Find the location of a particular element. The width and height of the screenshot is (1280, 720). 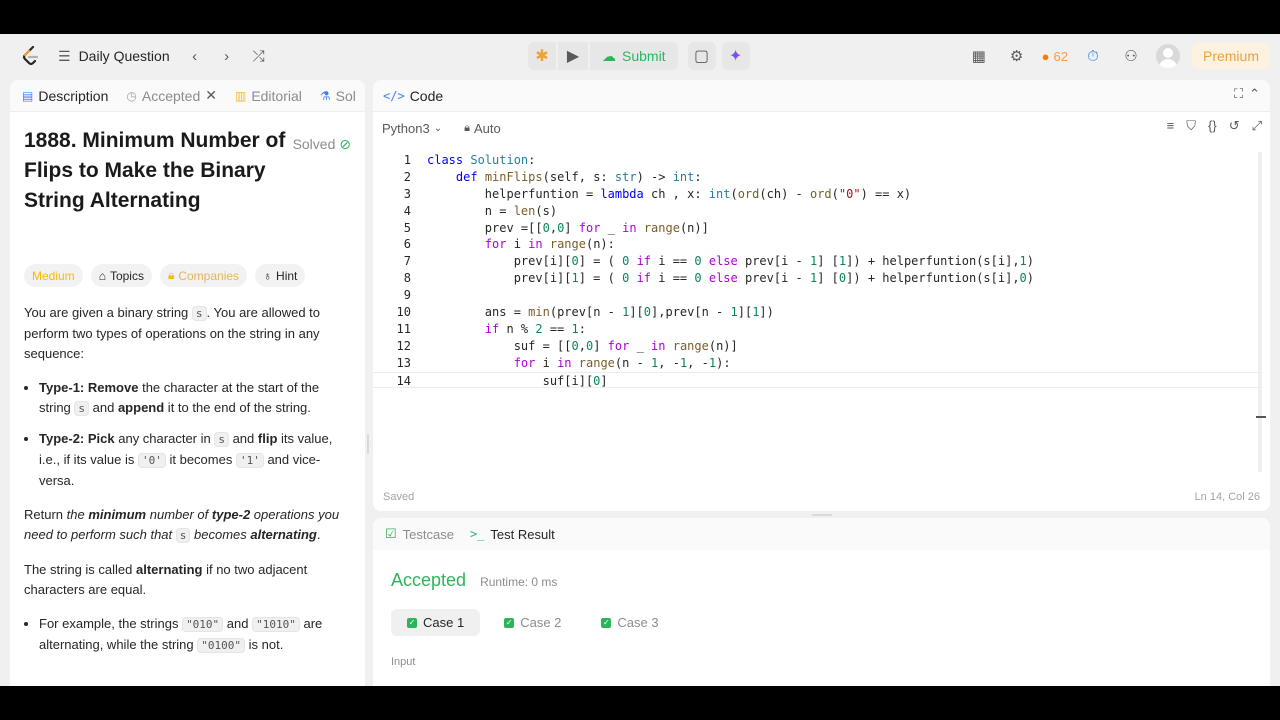

text: becomes is located at coordinates (220, 534).